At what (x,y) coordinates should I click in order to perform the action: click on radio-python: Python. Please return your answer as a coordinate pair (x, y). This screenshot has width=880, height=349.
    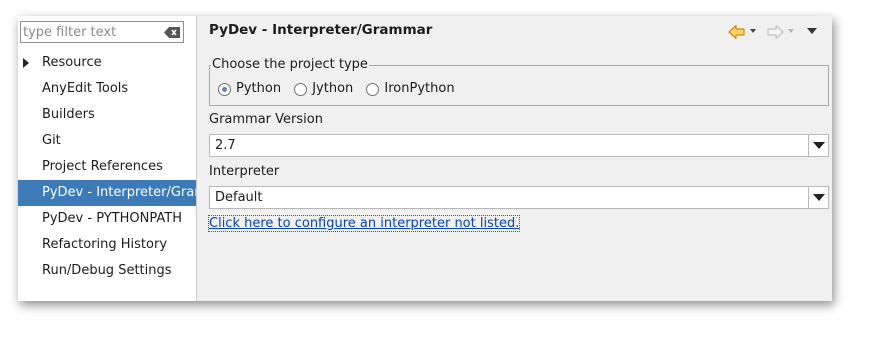
    Looking at the image, I should click on (249, 89).